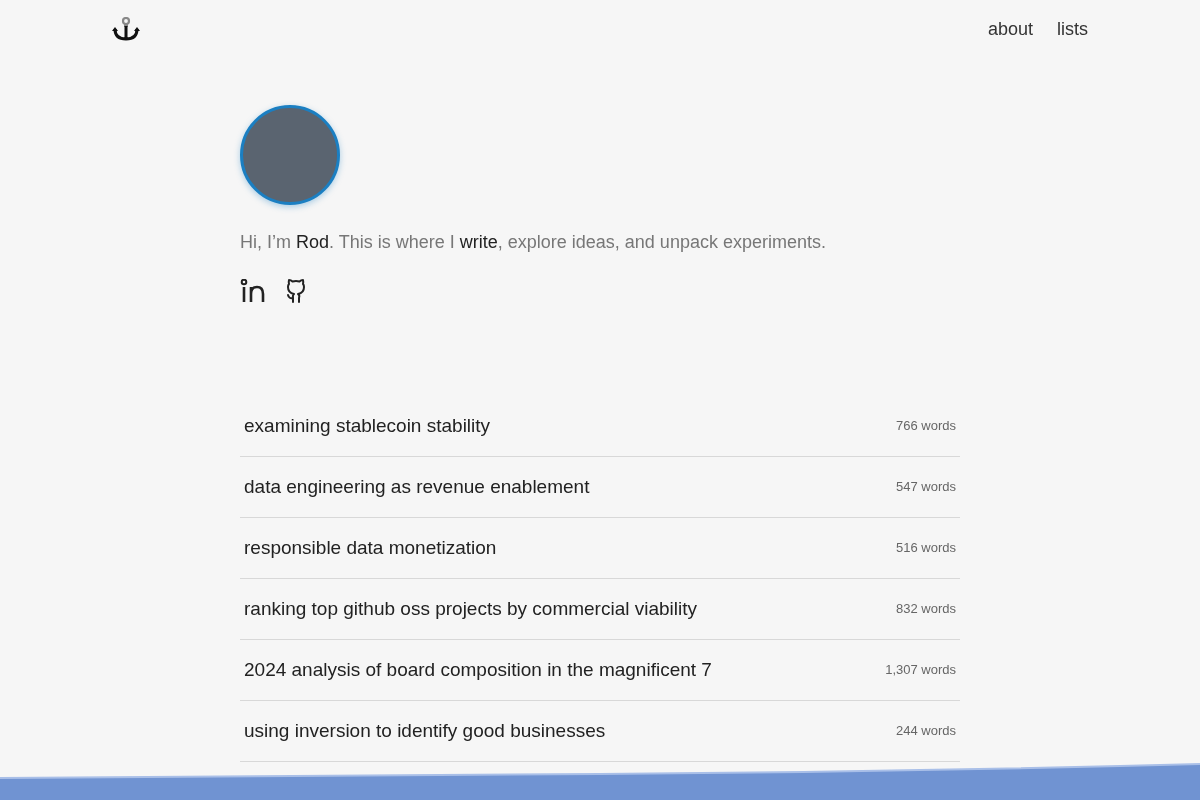  I want to click on post-title-link: 2024 analysis of board composition in the magnificent 7, so click(478, 670).